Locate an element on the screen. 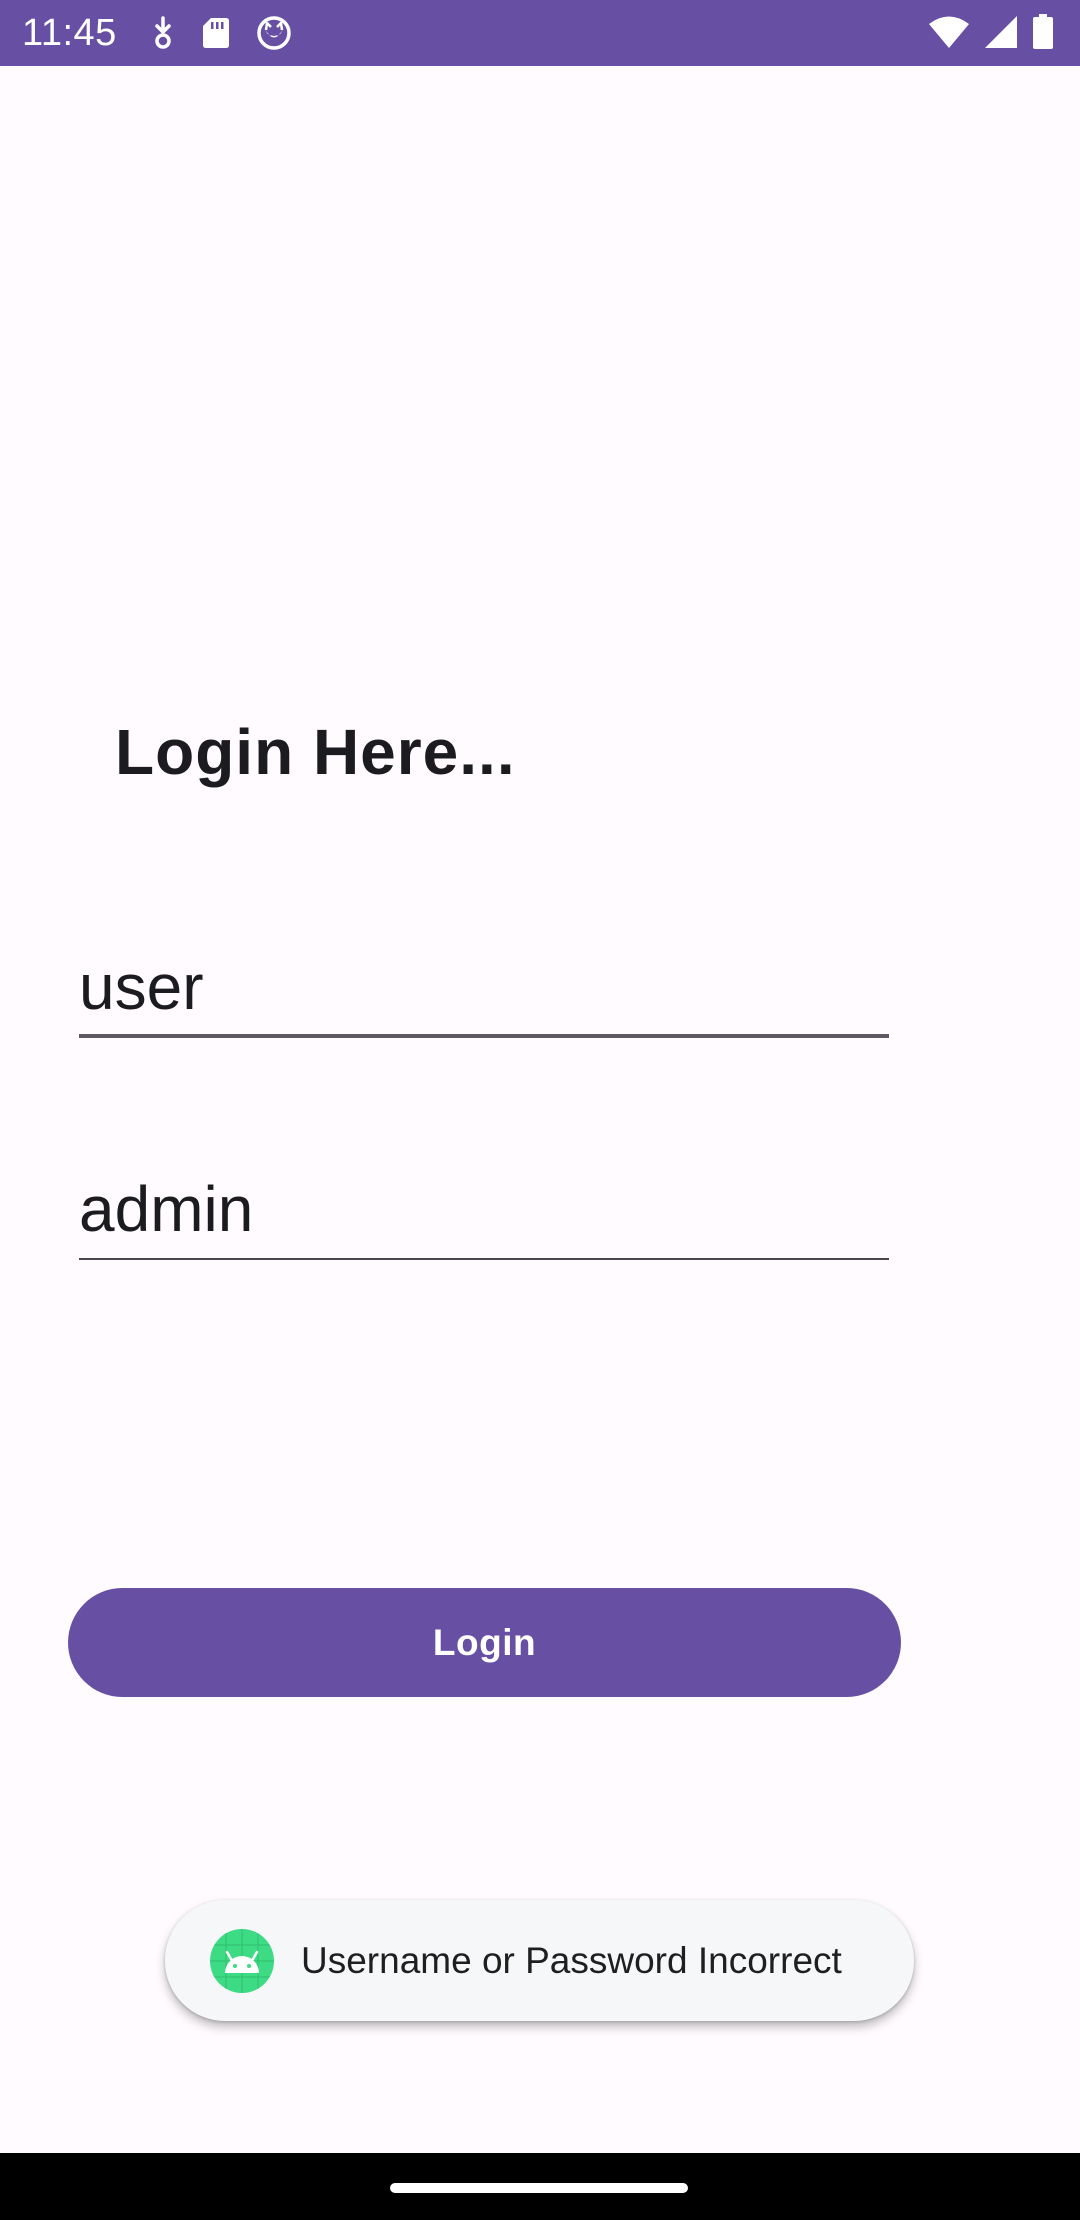  toast-message: Username or Password Incorrect is located at coordinates (539, 1960).